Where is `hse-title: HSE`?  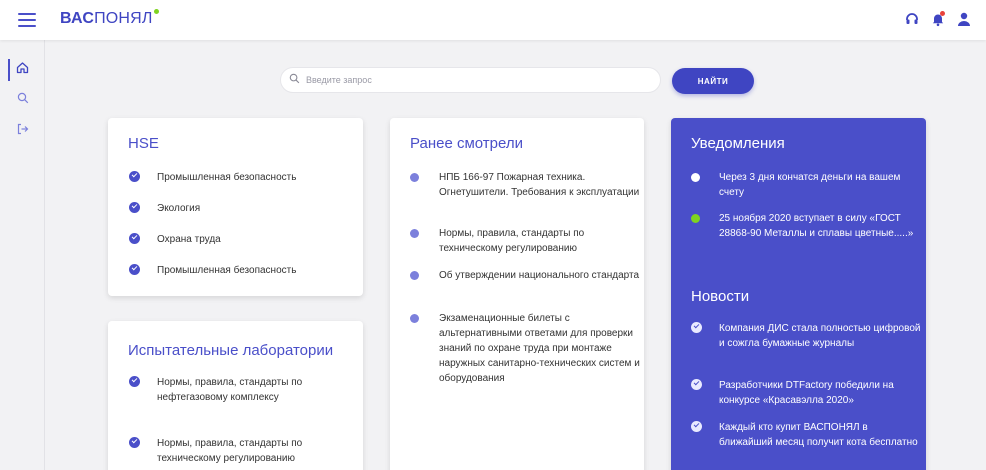 hse-title: HSE is located at coordinates (143, 143).